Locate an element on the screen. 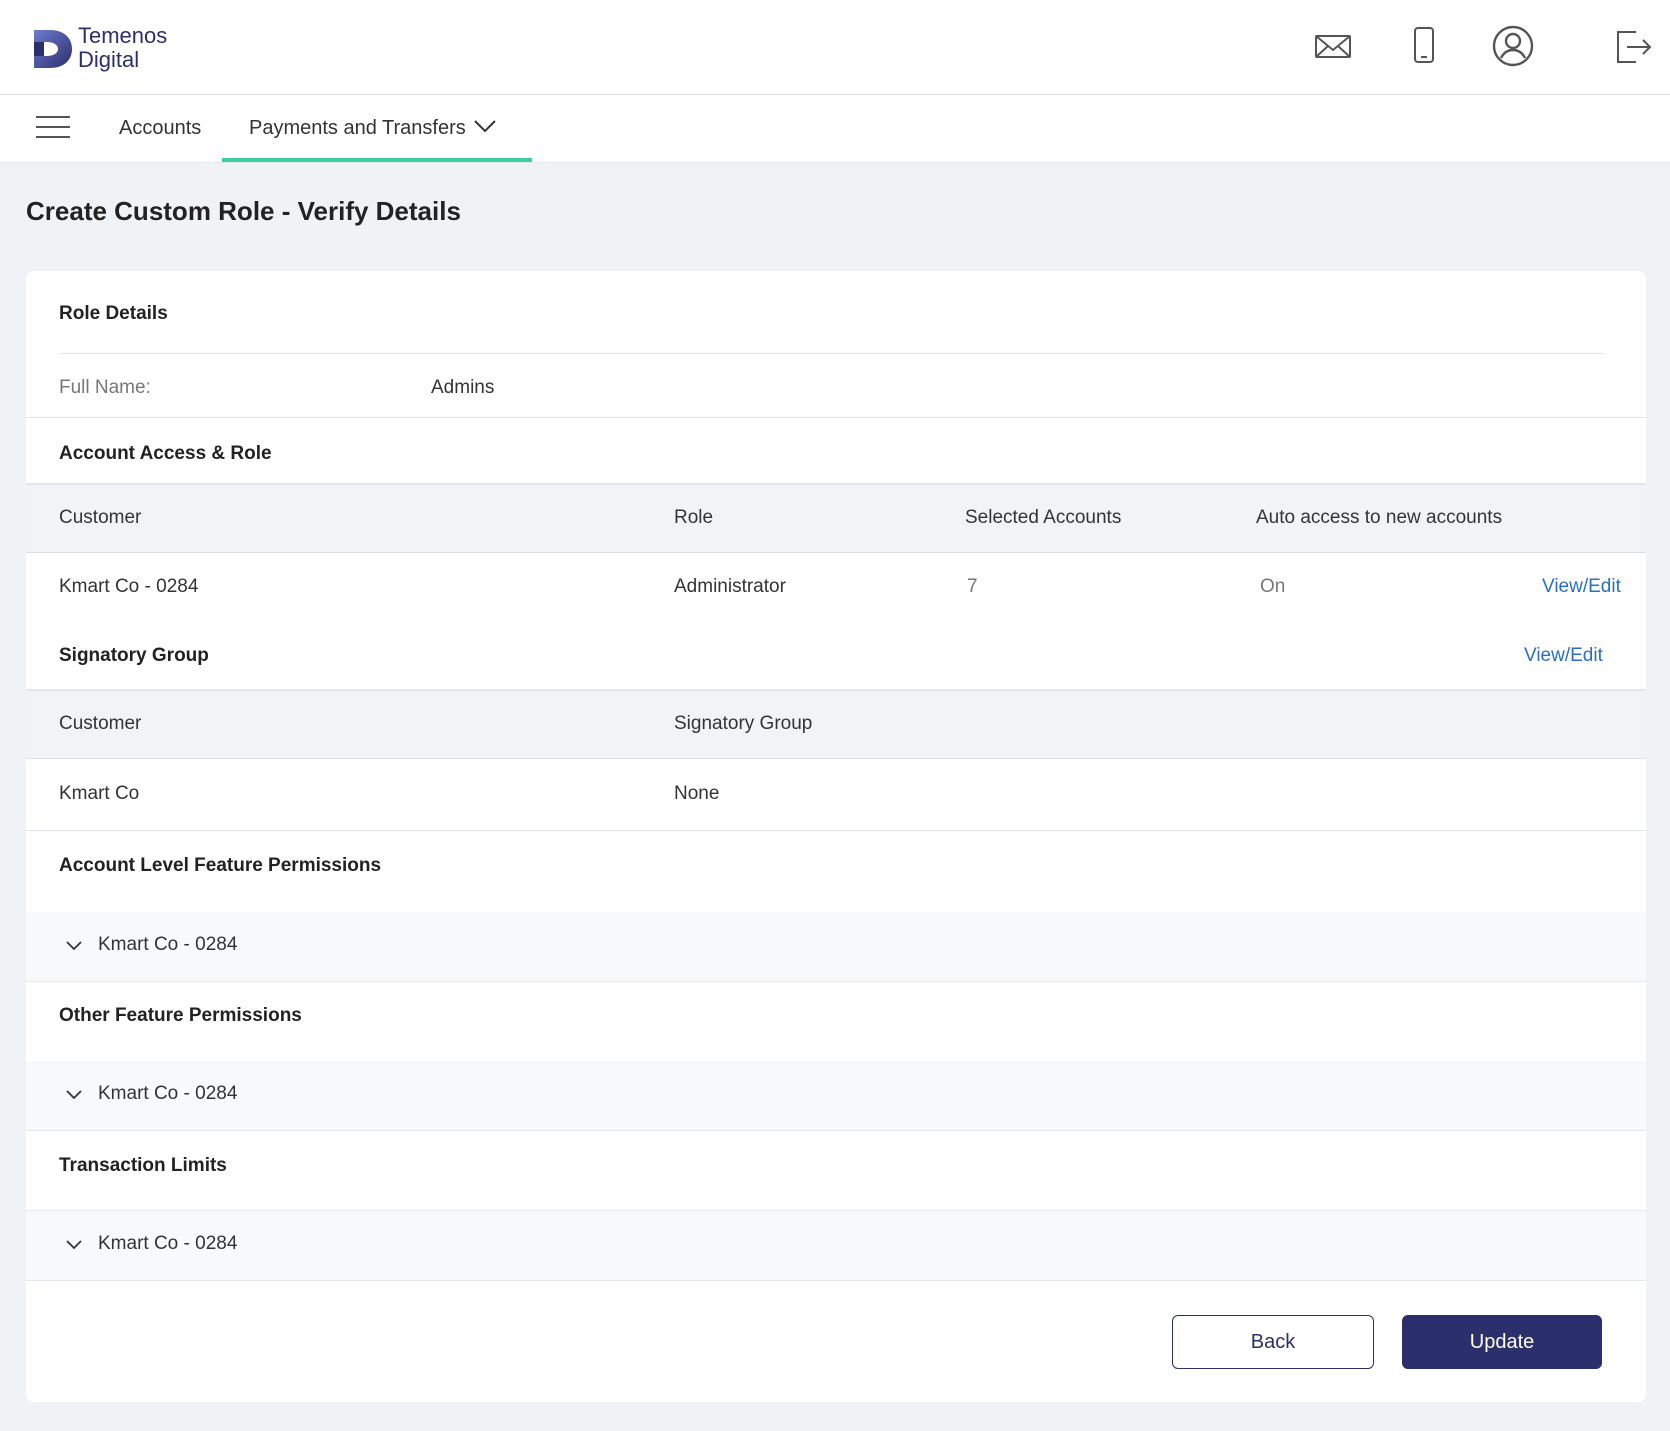  menu-icon is located at coordinates (53, 129).